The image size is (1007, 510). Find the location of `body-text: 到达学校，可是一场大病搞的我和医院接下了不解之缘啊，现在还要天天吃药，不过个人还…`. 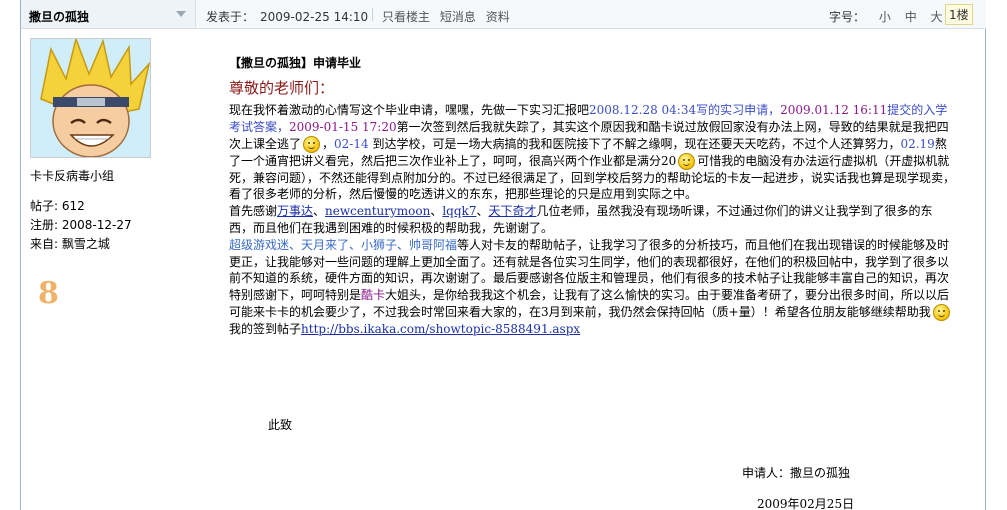

body-text: 到达学校，可是一场大病搞的我和医院接下了不解之缘啊，现在还要天天吃药，不过个人还… is located at coordinates (634, 143).